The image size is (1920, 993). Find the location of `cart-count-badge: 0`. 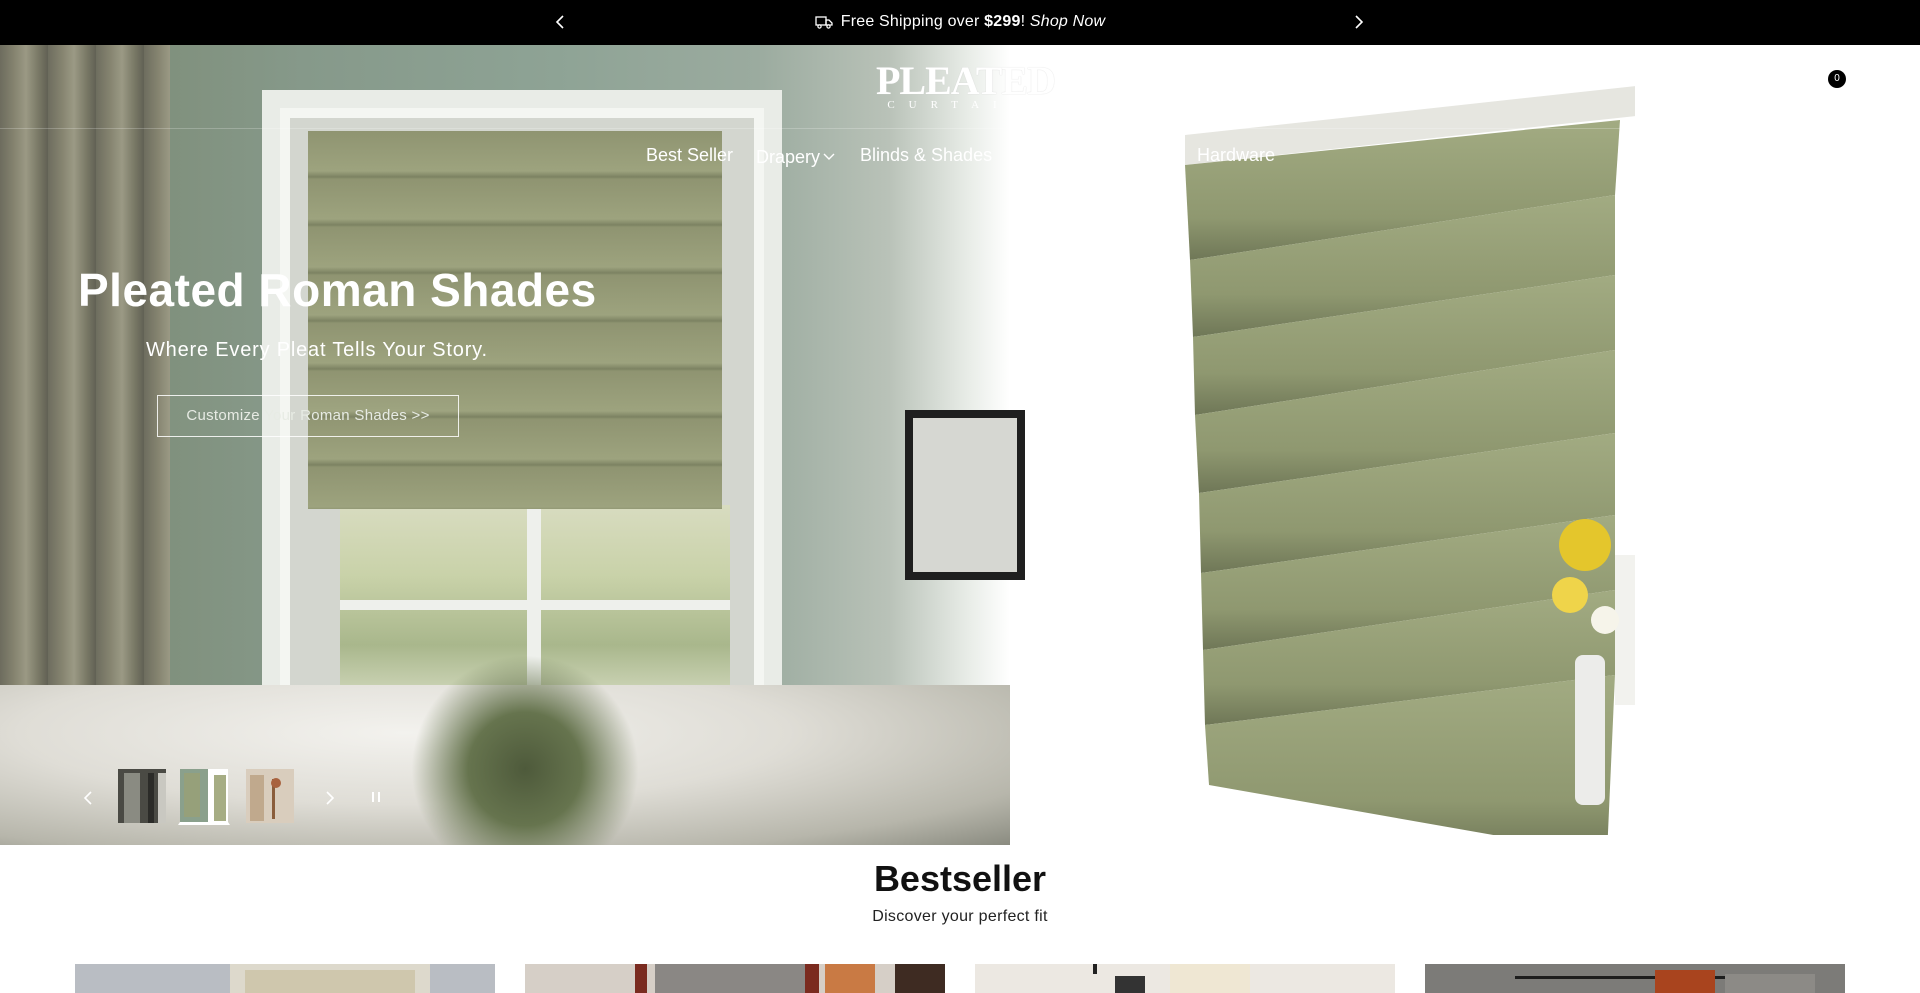

cart-count-badge: 0 is located at coordinates (1837, 79).